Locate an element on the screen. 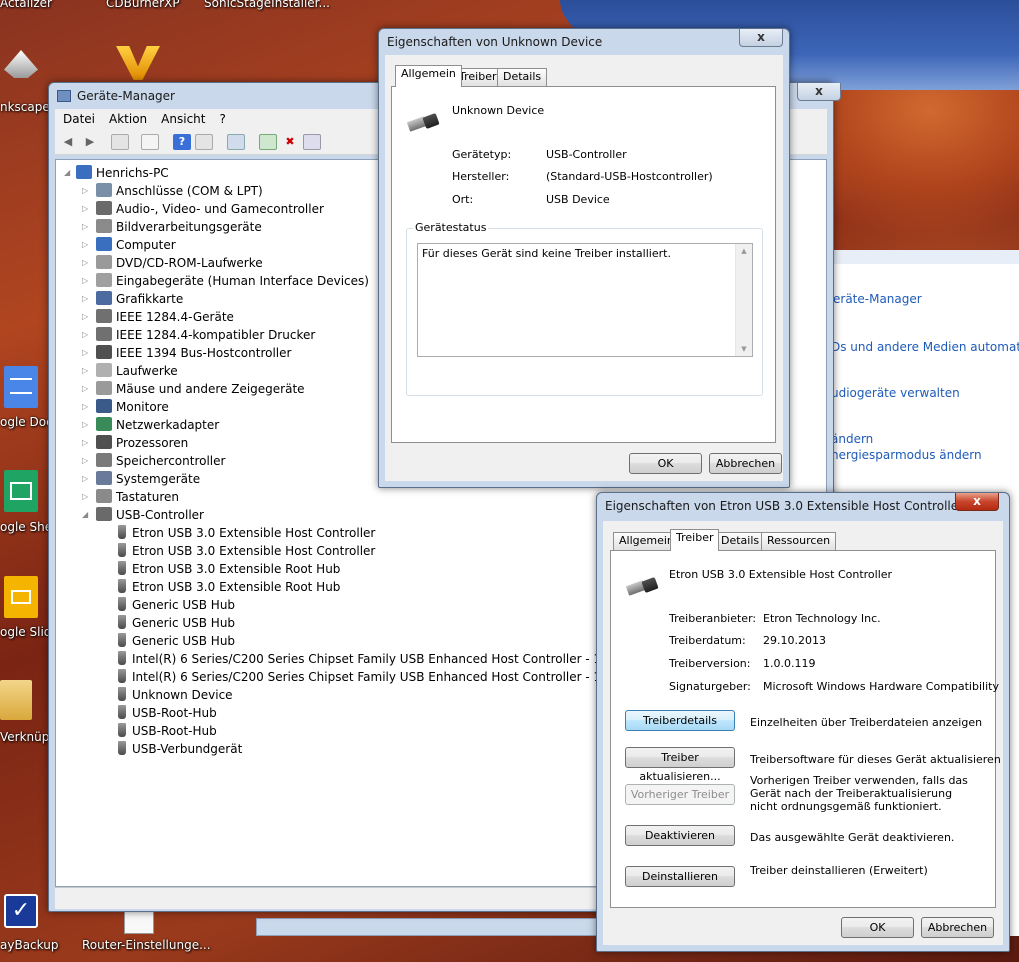  google-sheets-desktop-icon is located at coordinates (21, 491).